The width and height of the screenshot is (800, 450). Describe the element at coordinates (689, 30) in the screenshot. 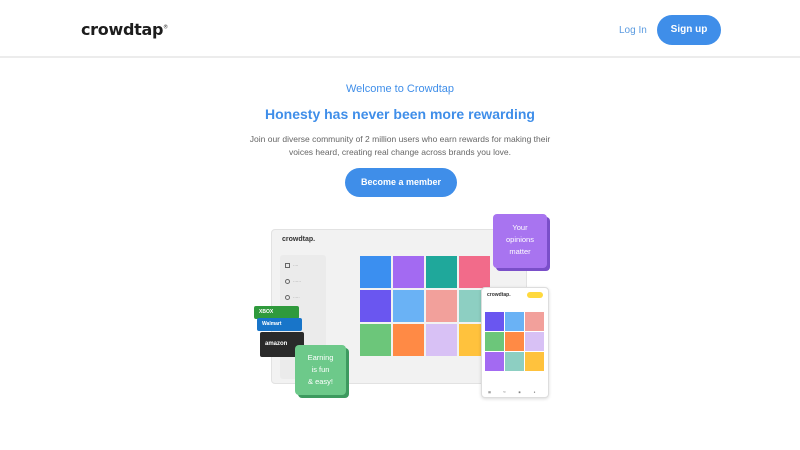

I see `signup-button: Sign up` at that location.